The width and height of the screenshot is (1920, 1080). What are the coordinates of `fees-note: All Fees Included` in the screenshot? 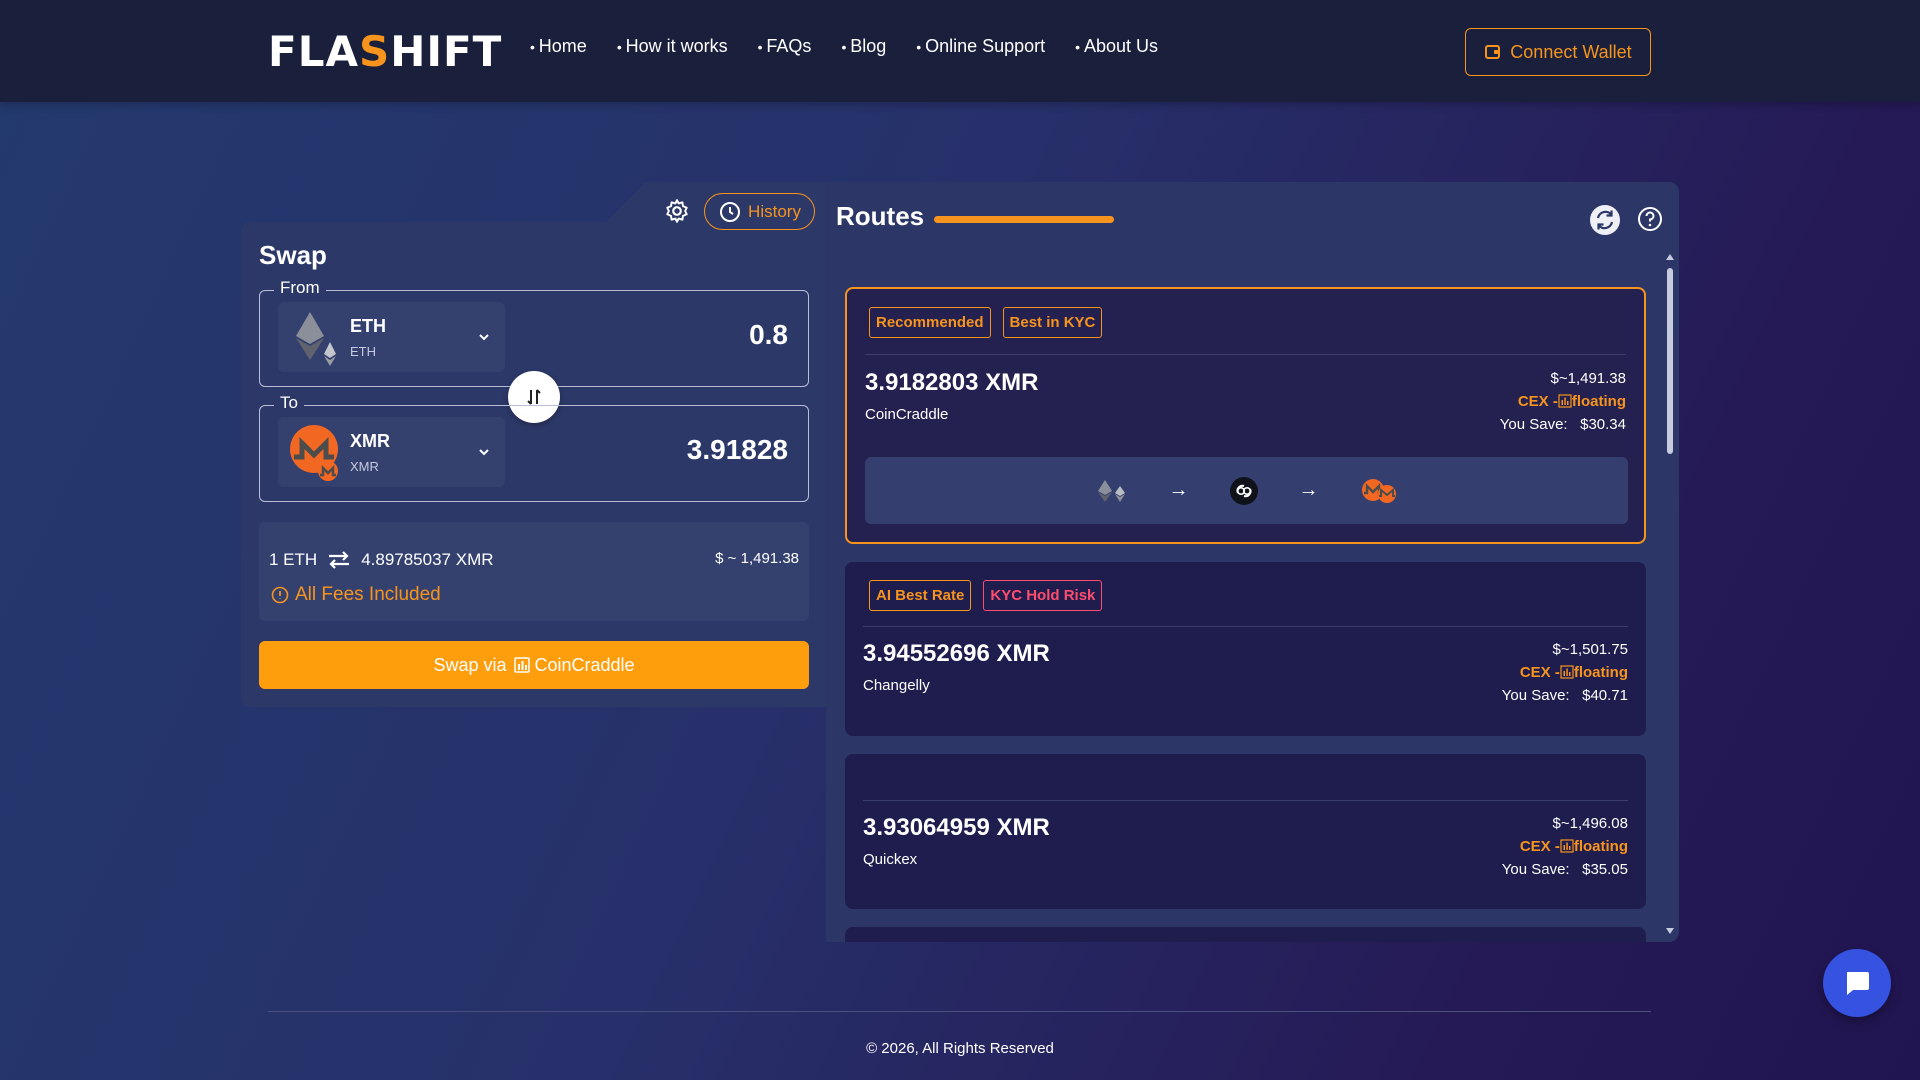 It's located at (356, 595).